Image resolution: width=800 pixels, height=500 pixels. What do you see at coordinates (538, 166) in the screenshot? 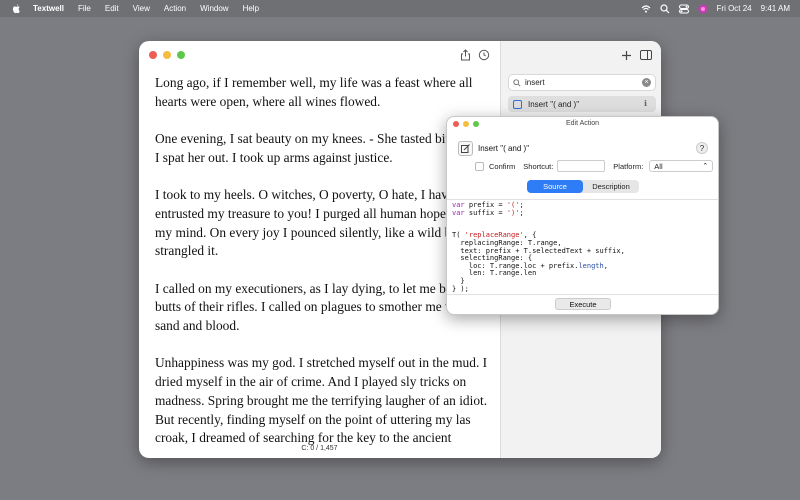
I see `shortcut-label: Shortcut:` at bounding box center [538, 166].